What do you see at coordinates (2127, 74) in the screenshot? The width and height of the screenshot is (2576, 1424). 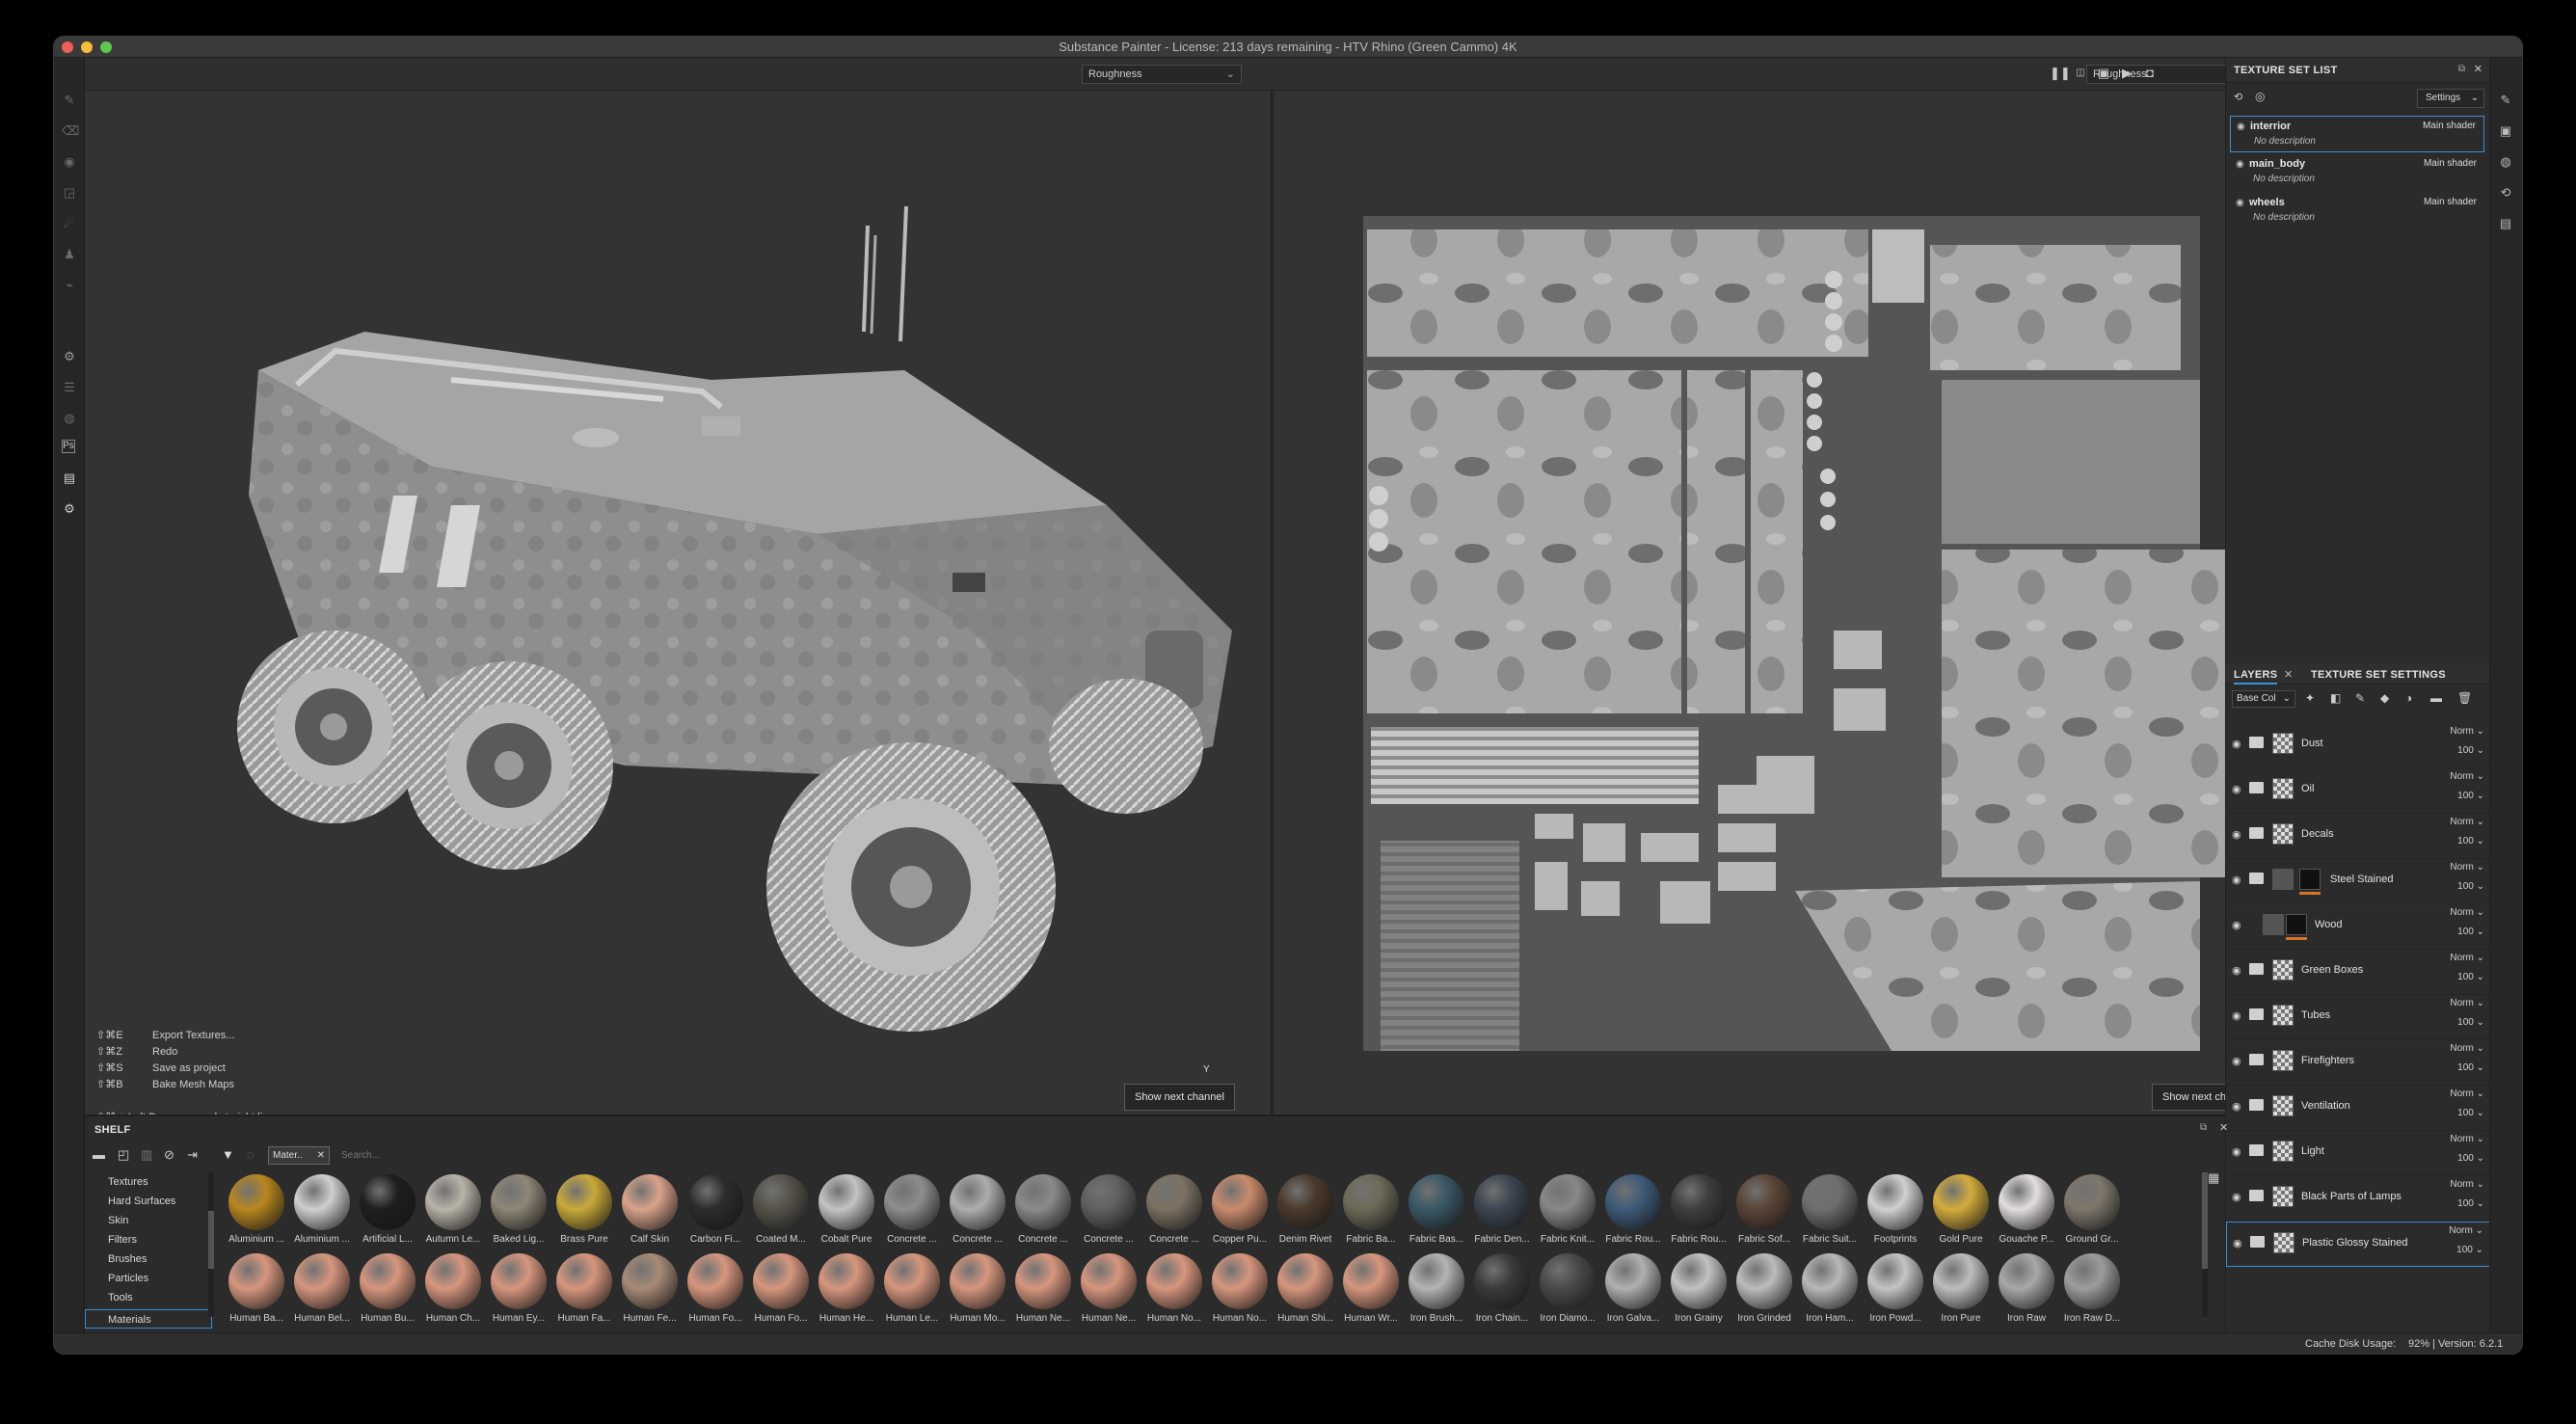 I see `camera-video-icon: ▶` at bounding box center [2127, 74].